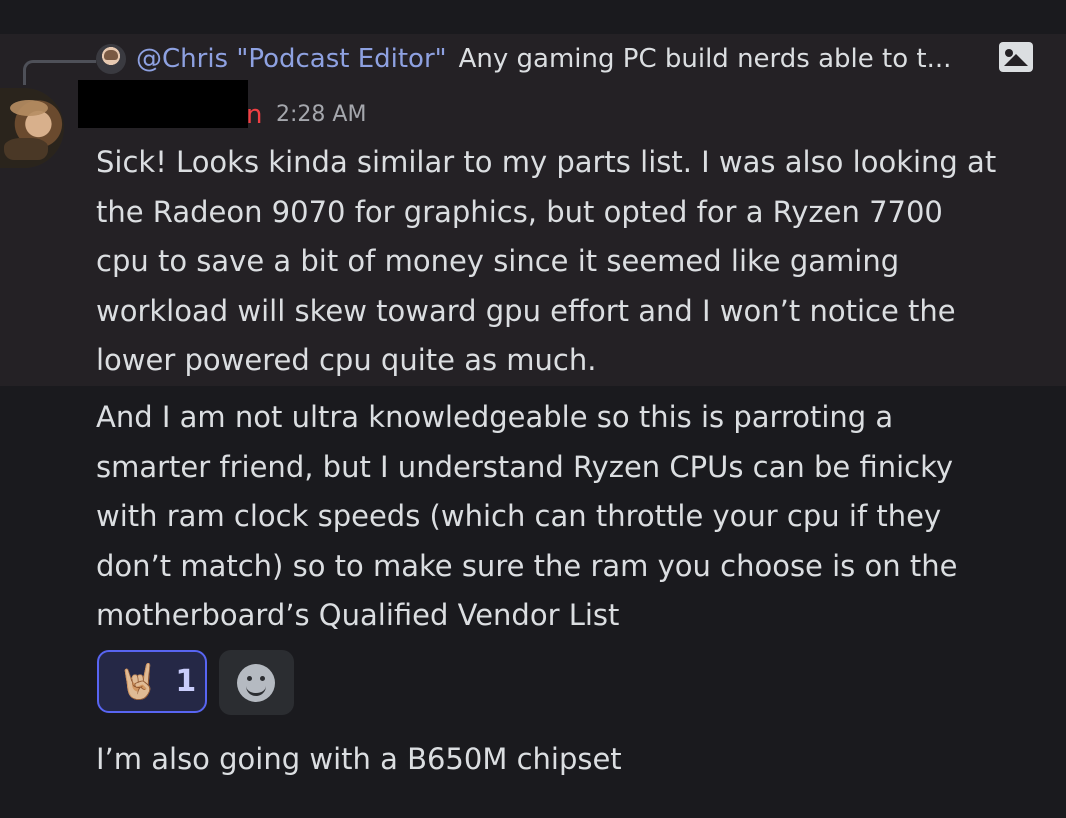  I want to click on top-strip, so click(533, 17).